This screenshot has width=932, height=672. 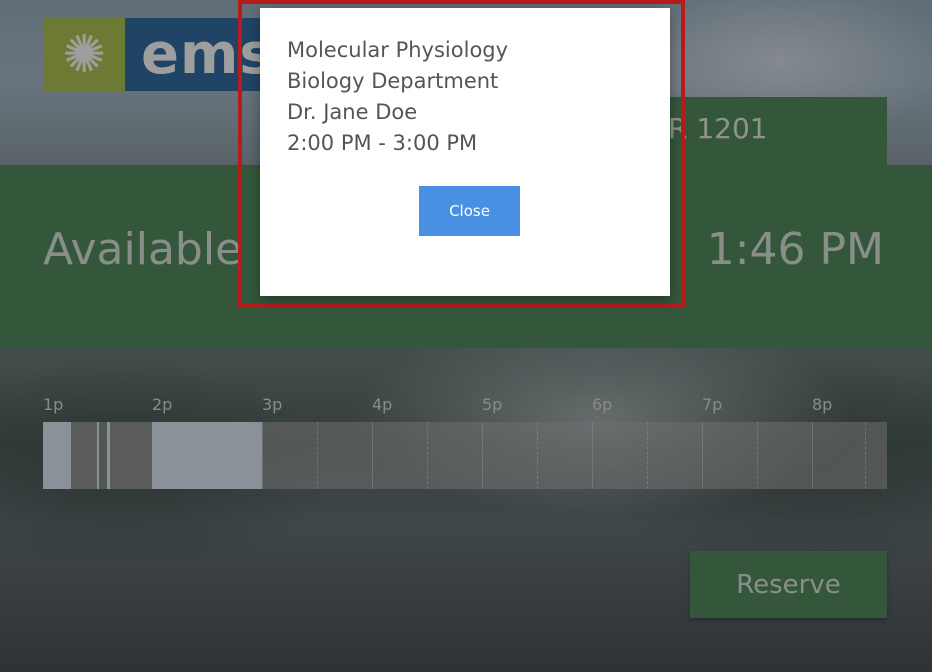 What do you see at coordinates (382, 143) in the screenshot?
I see `event-time-range: 2:00 PM - 3:00 PM` at bounding box center [382, 143].